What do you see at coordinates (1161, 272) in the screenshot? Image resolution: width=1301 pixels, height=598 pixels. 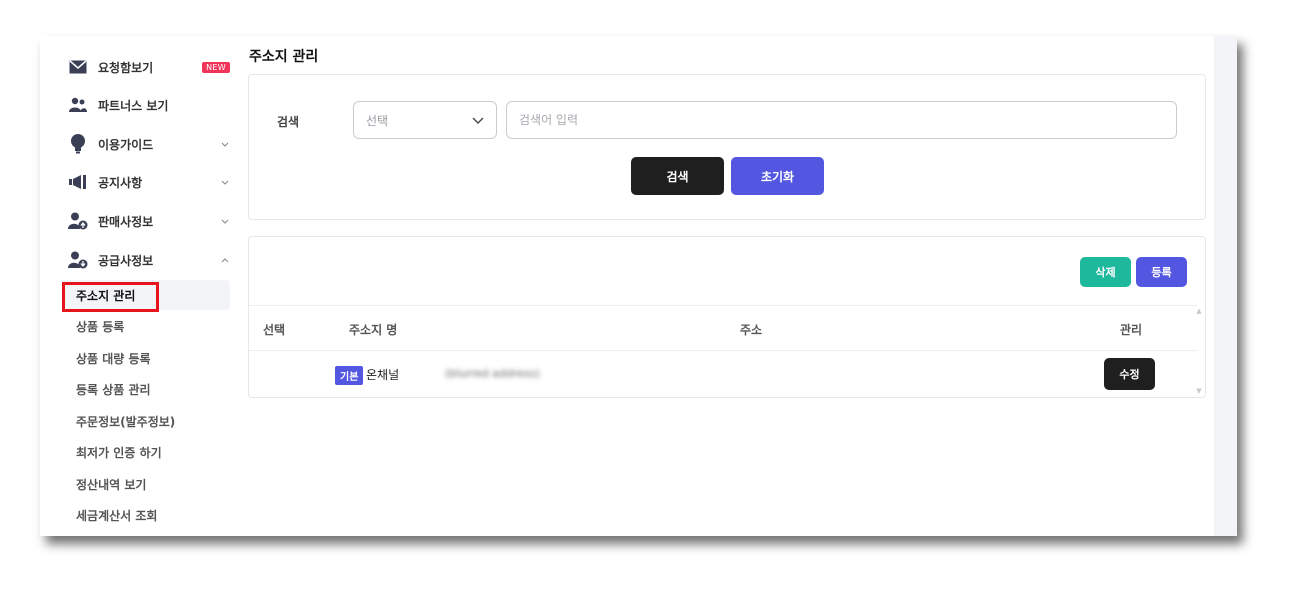 I see `register-button: 등록` at bounding box center [1161, 272].